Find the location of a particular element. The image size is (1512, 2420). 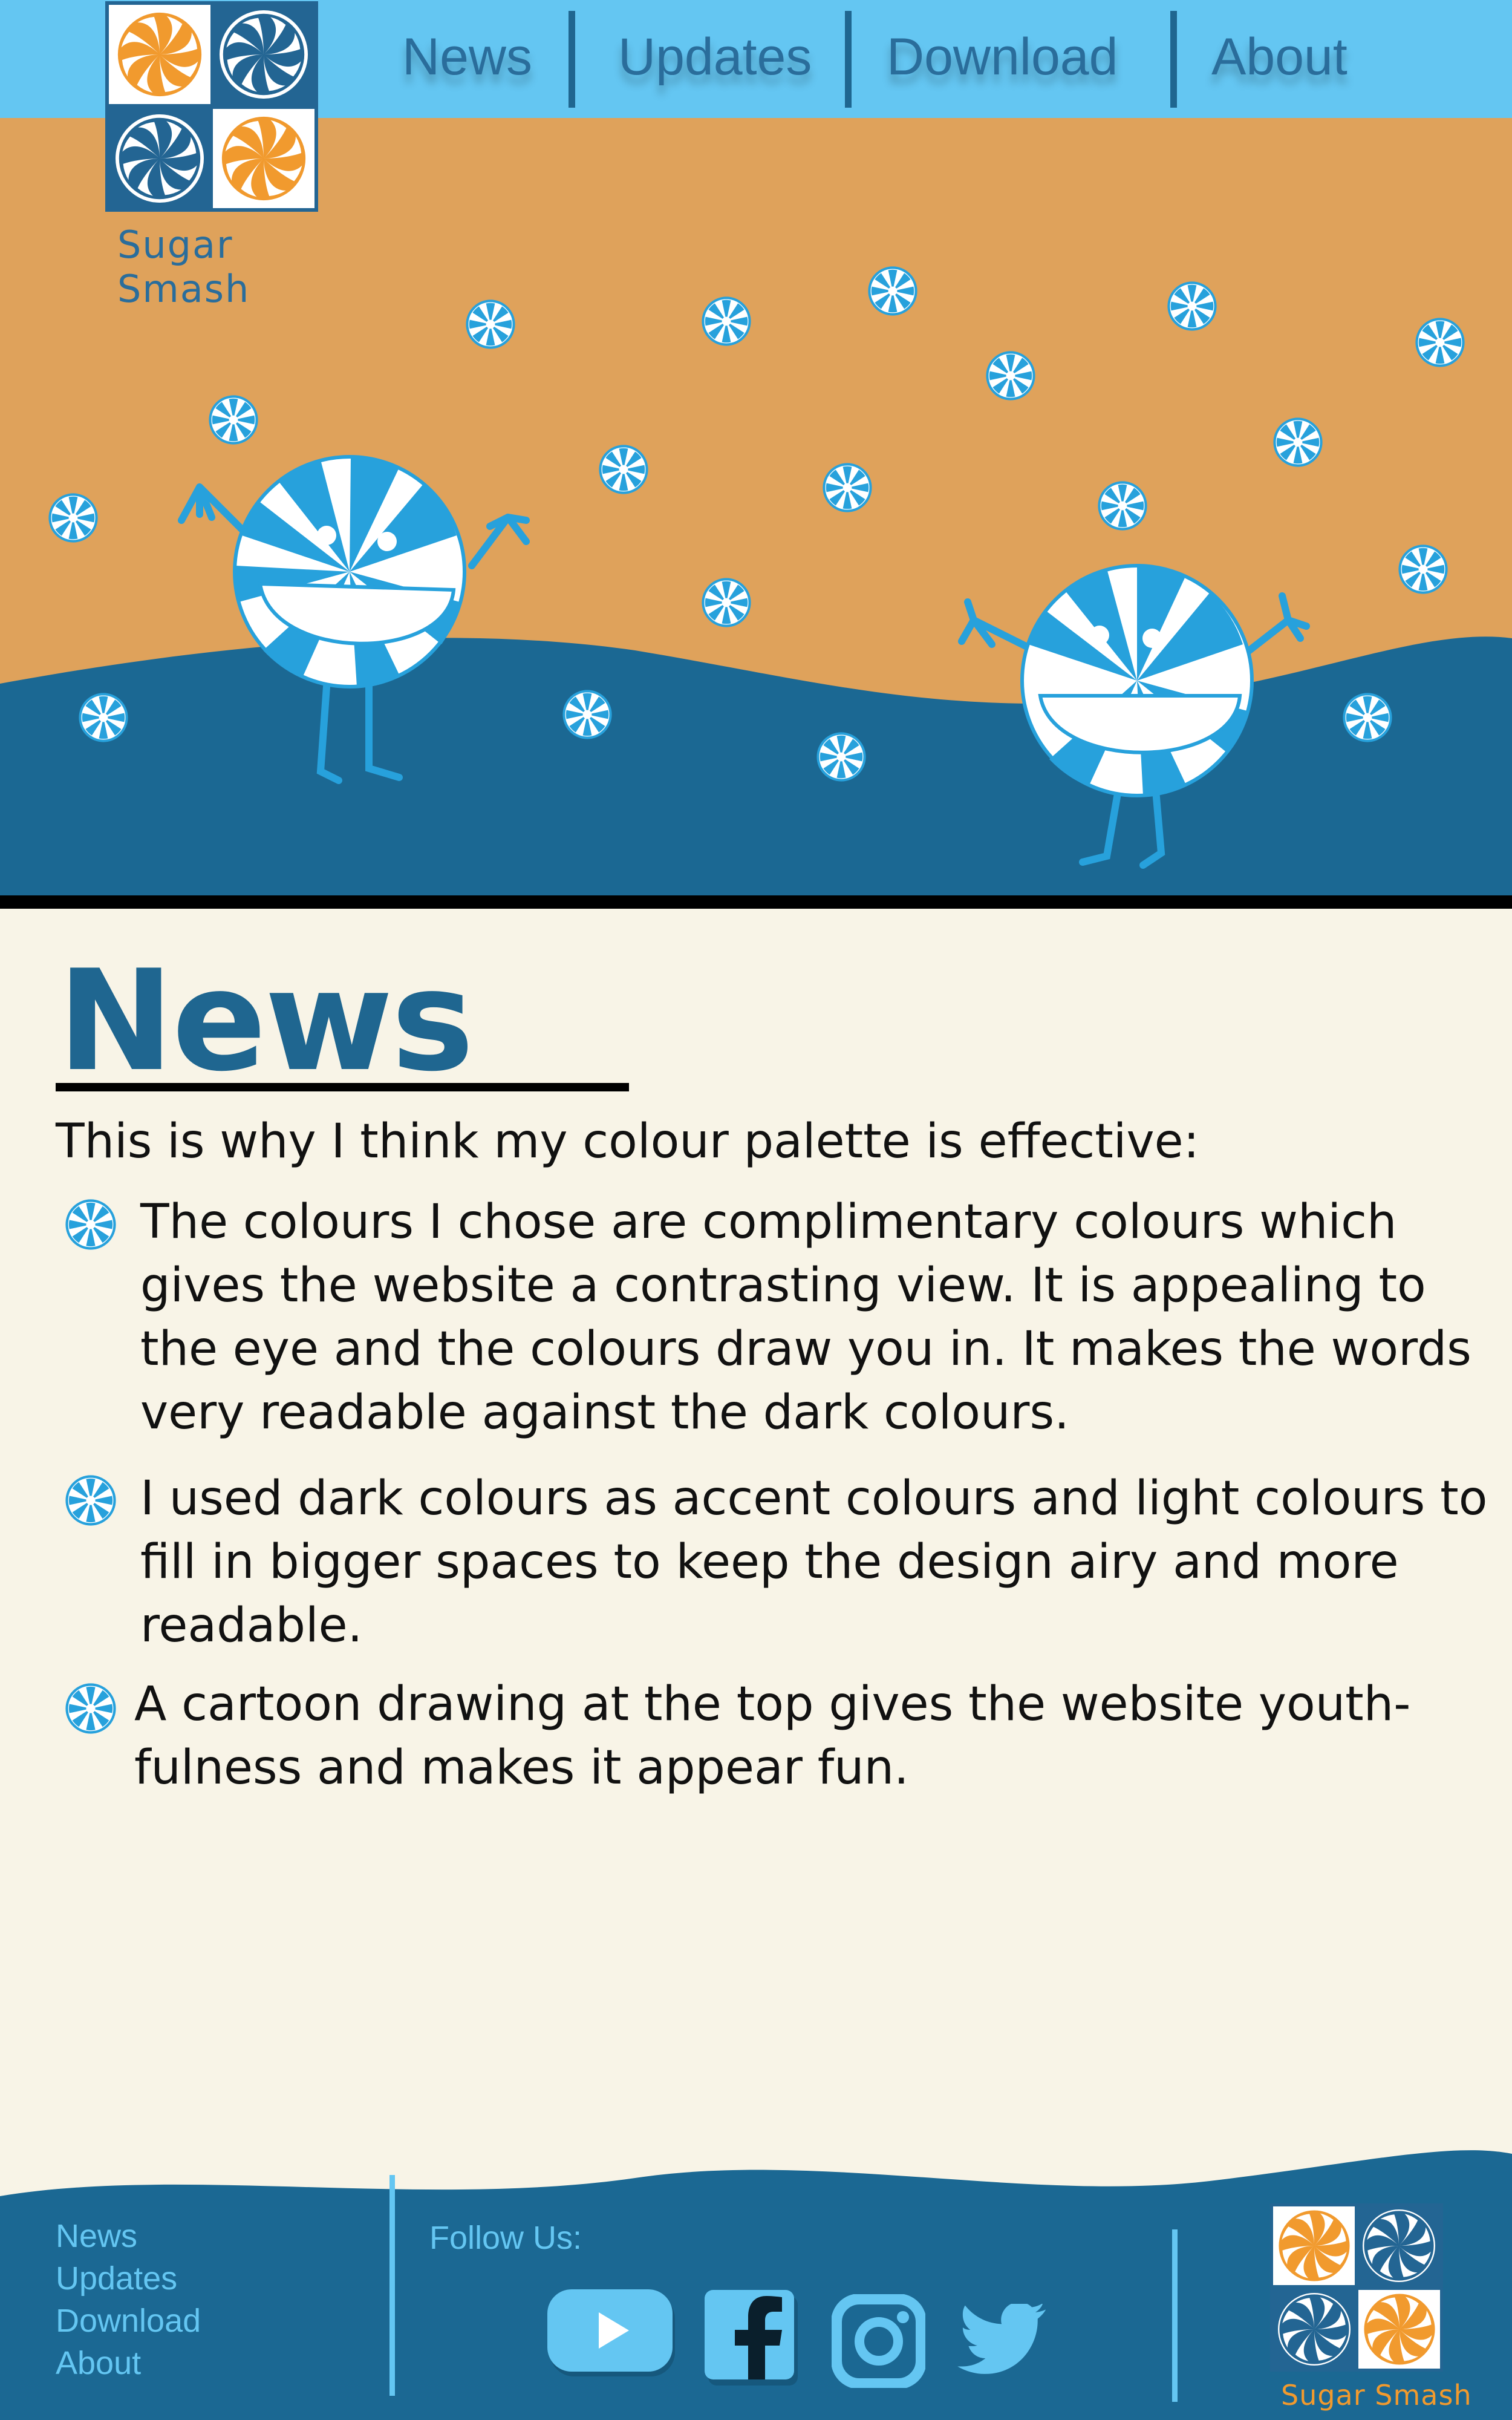

youtube-icon is located at coordinates (612, 2334).